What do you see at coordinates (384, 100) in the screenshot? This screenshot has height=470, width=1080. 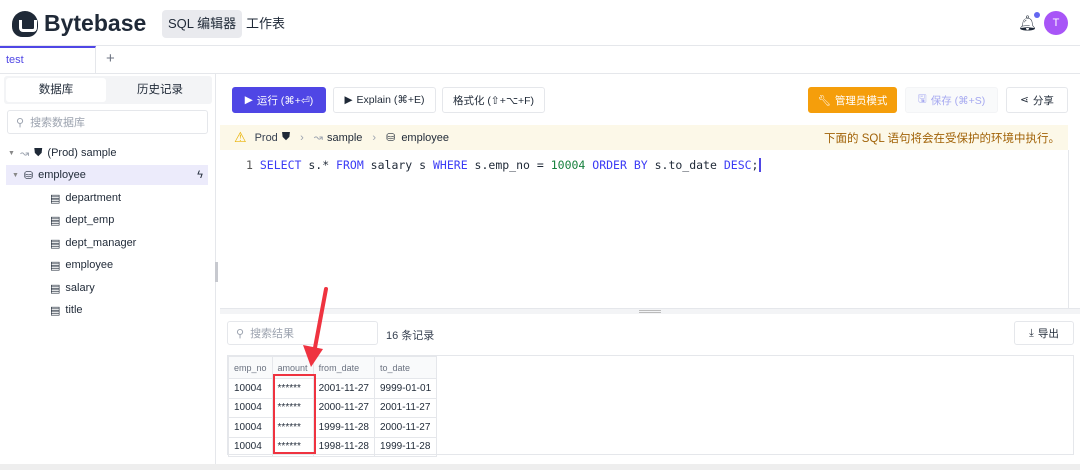 I see `explain-button: ▶ Explain (⌘+E)` at bounding box center [384, 100].